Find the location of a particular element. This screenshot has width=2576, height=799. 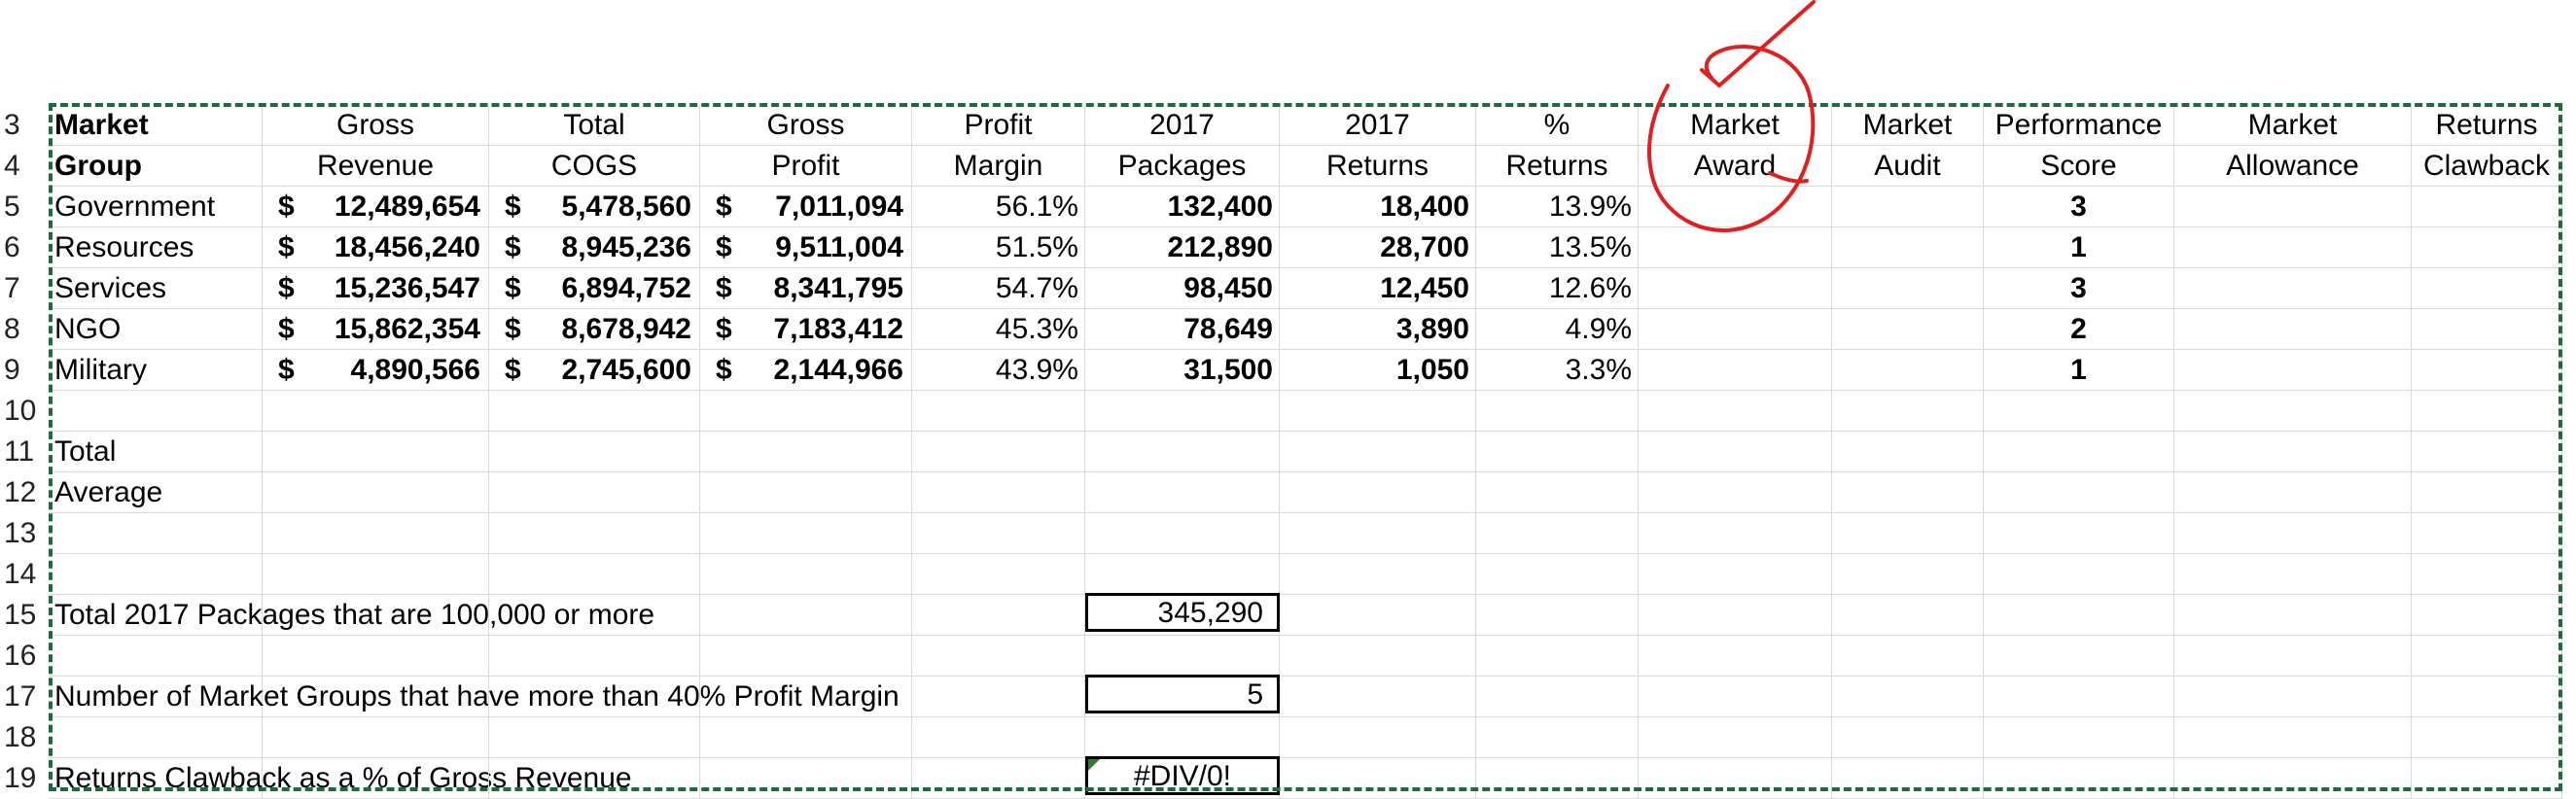

group-cell: Resources is located at coordinates (156, 247).